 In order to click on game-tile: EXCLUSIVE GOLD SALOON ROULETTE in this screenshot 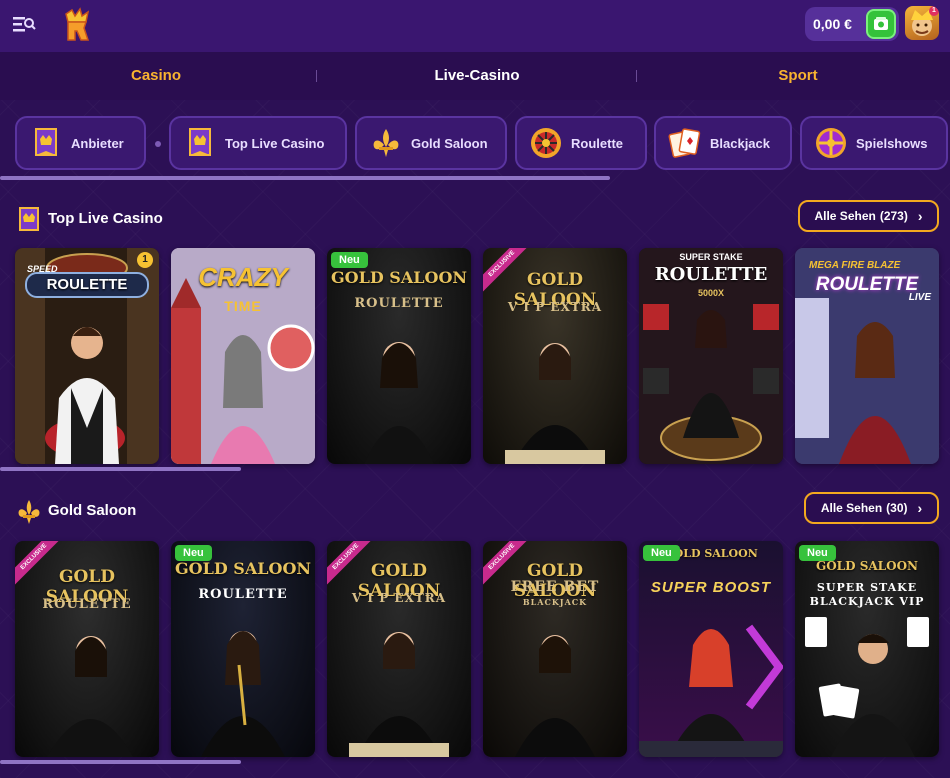, I will do `click(87, 649)`.